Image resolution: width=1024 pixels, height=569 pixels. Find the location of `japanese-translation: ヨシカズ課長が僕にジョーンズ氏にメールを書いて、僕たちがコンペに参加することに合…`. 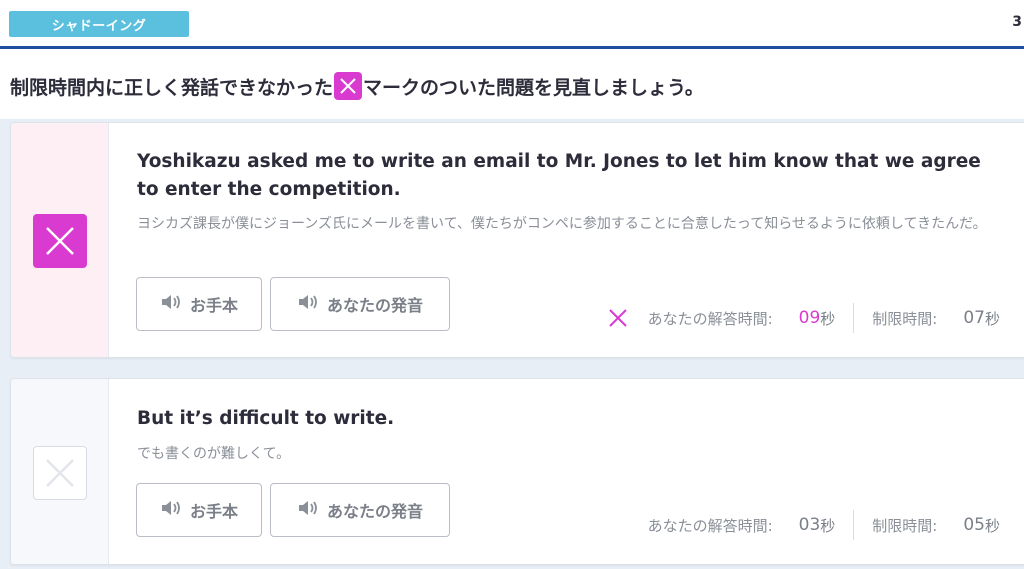

japanese-translation: ヨシカズ課長が僕にジョーンズ氏にメールを書いて、僕たちがコンペに参加することに合… is located at coordinates (562, 224).